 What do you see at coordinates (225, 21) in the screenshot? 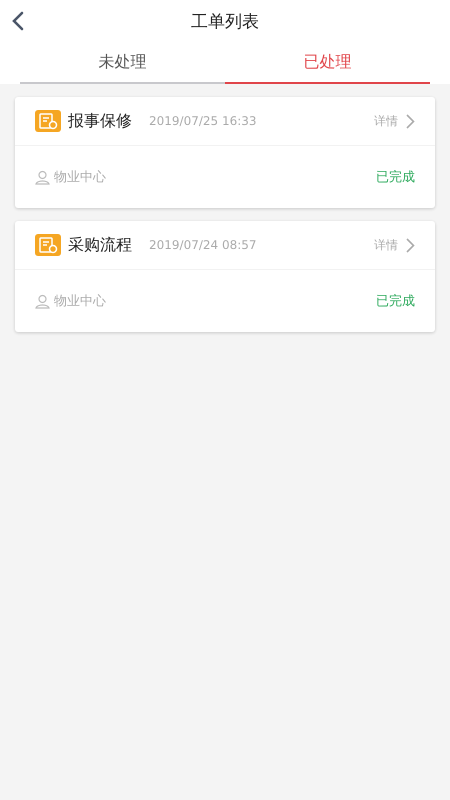
I see `page-title: 工单列表` at bounding box center [225, 21].